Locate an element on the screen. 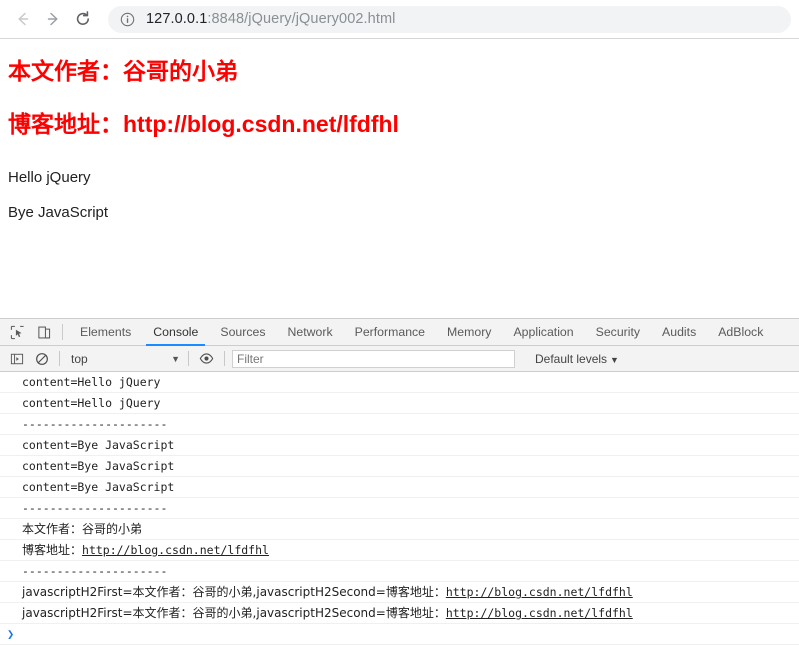 Image resolution: width=799 pixels, height=645 pixels. url-host: 127.0.0.1 is located at coordinates (177, 19).